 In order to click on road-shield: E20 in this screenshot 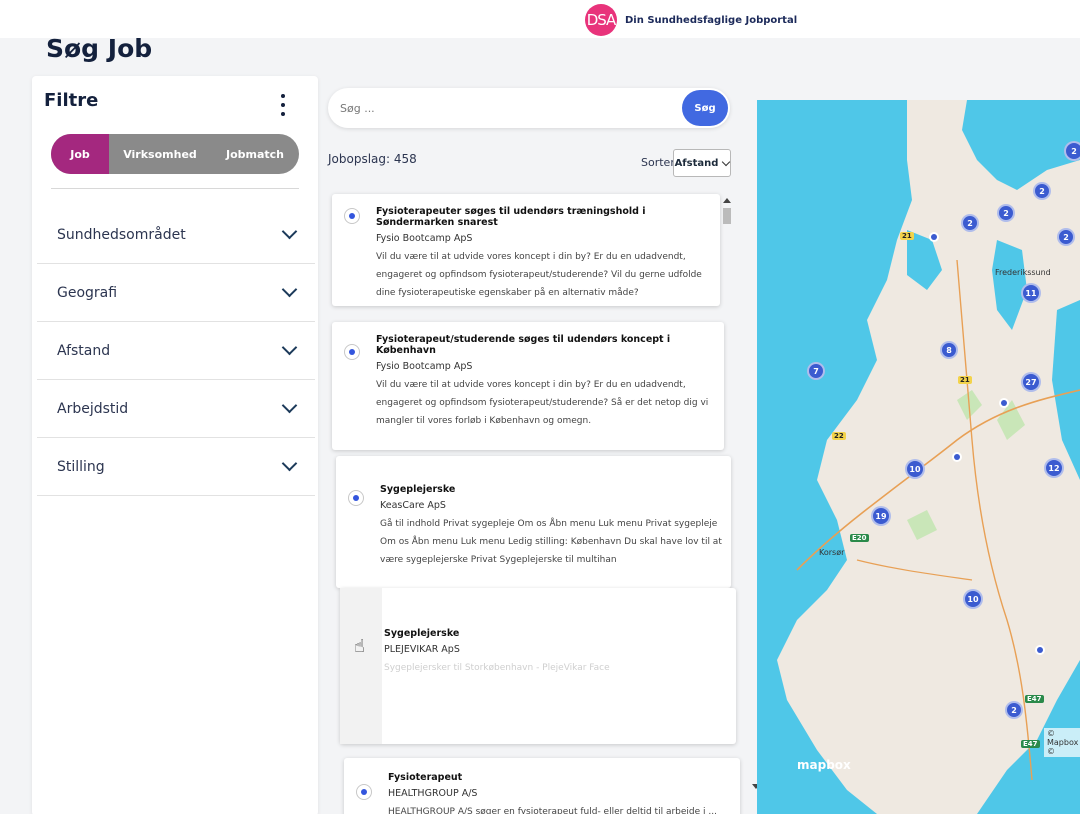, I will do `click(859, 538)`.